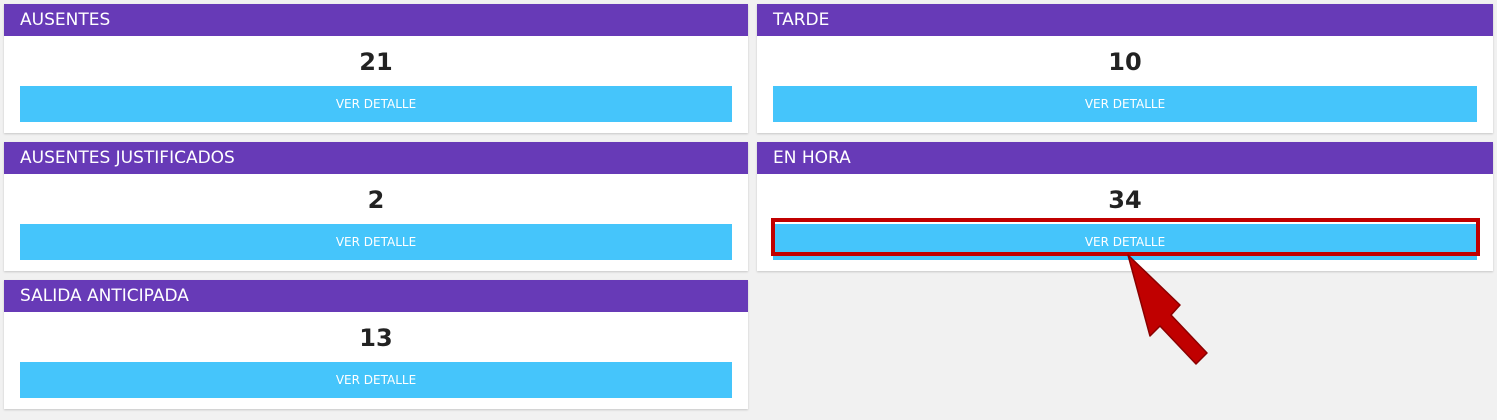  Describe the element at coordinates (376, 296) in the screenshot. I see `card-title: SALIDA ANTICIPADA` at that location.